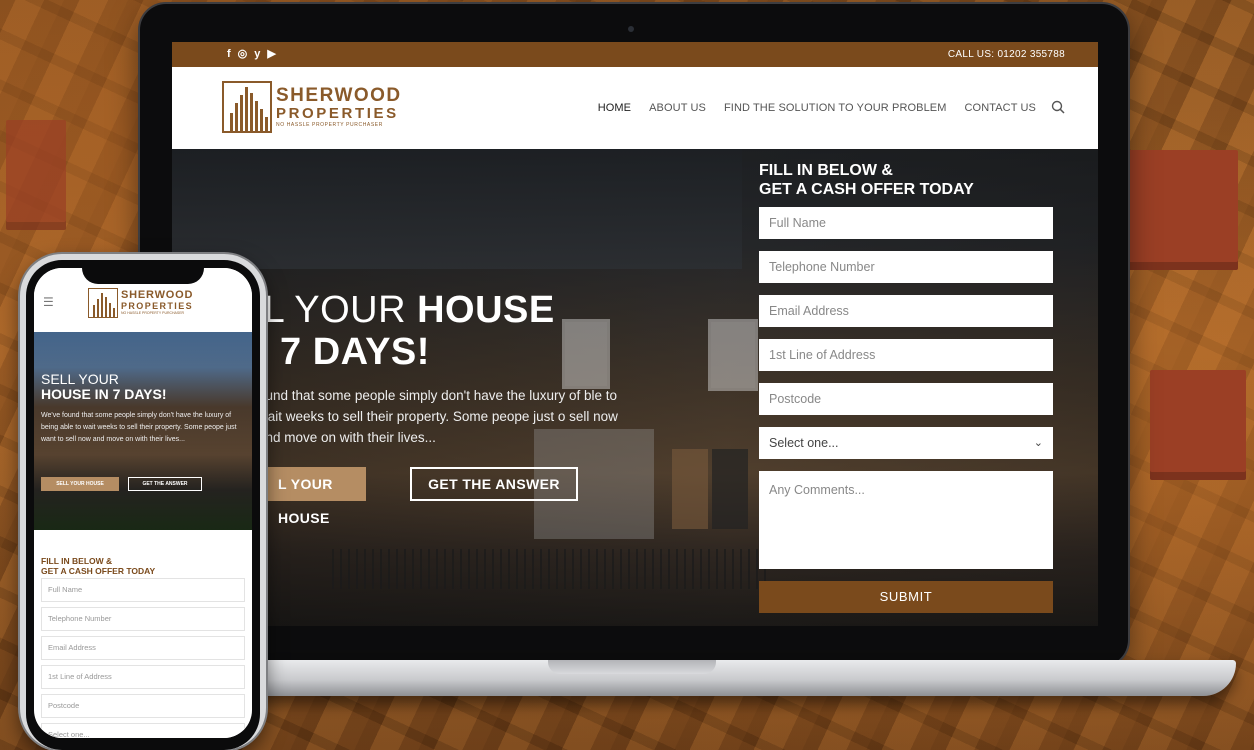  Describe the element at coordinates (1006, 54) in the screenshot. I see `call-us-text: CALL US: 01202 355788` at that location.